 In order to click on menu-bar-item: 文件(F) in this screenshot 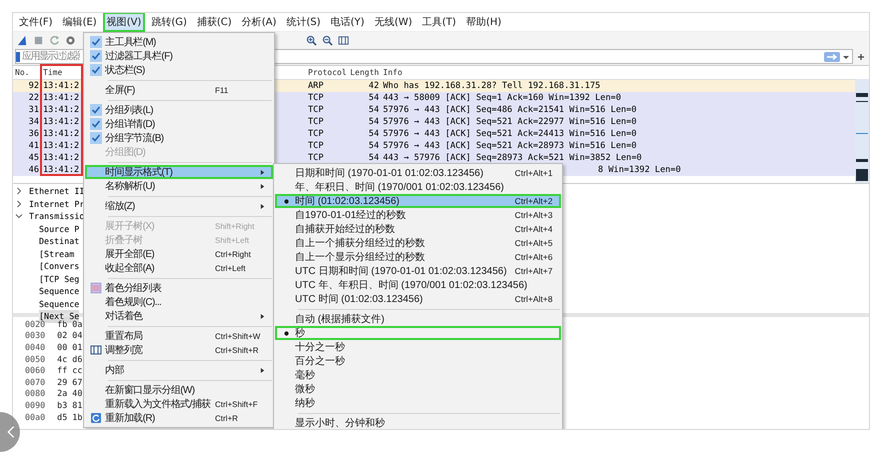, I will do `click(36, 22)`.